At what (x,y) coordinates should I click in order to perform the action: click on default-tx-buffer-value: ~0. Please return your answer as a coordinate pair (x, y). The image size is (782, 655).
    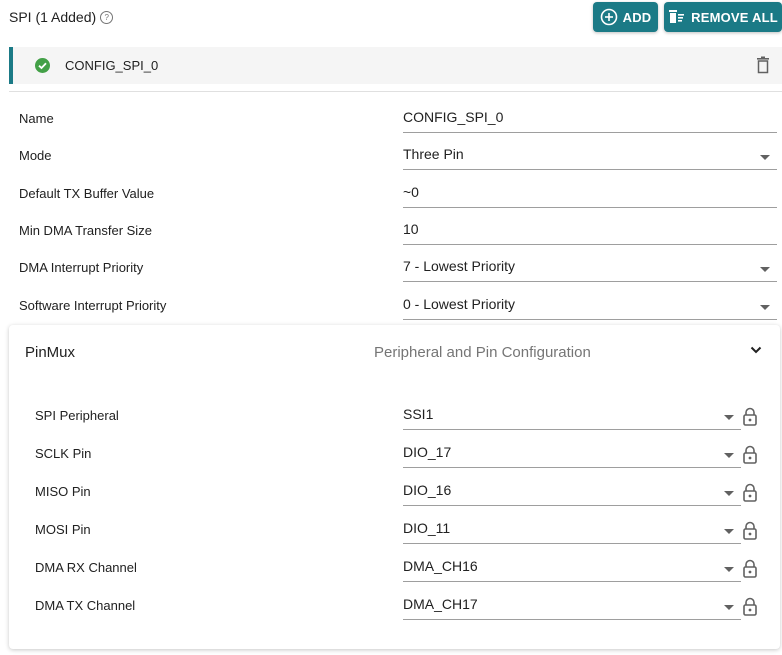
    Looking at the image, I should click on (411, 192).